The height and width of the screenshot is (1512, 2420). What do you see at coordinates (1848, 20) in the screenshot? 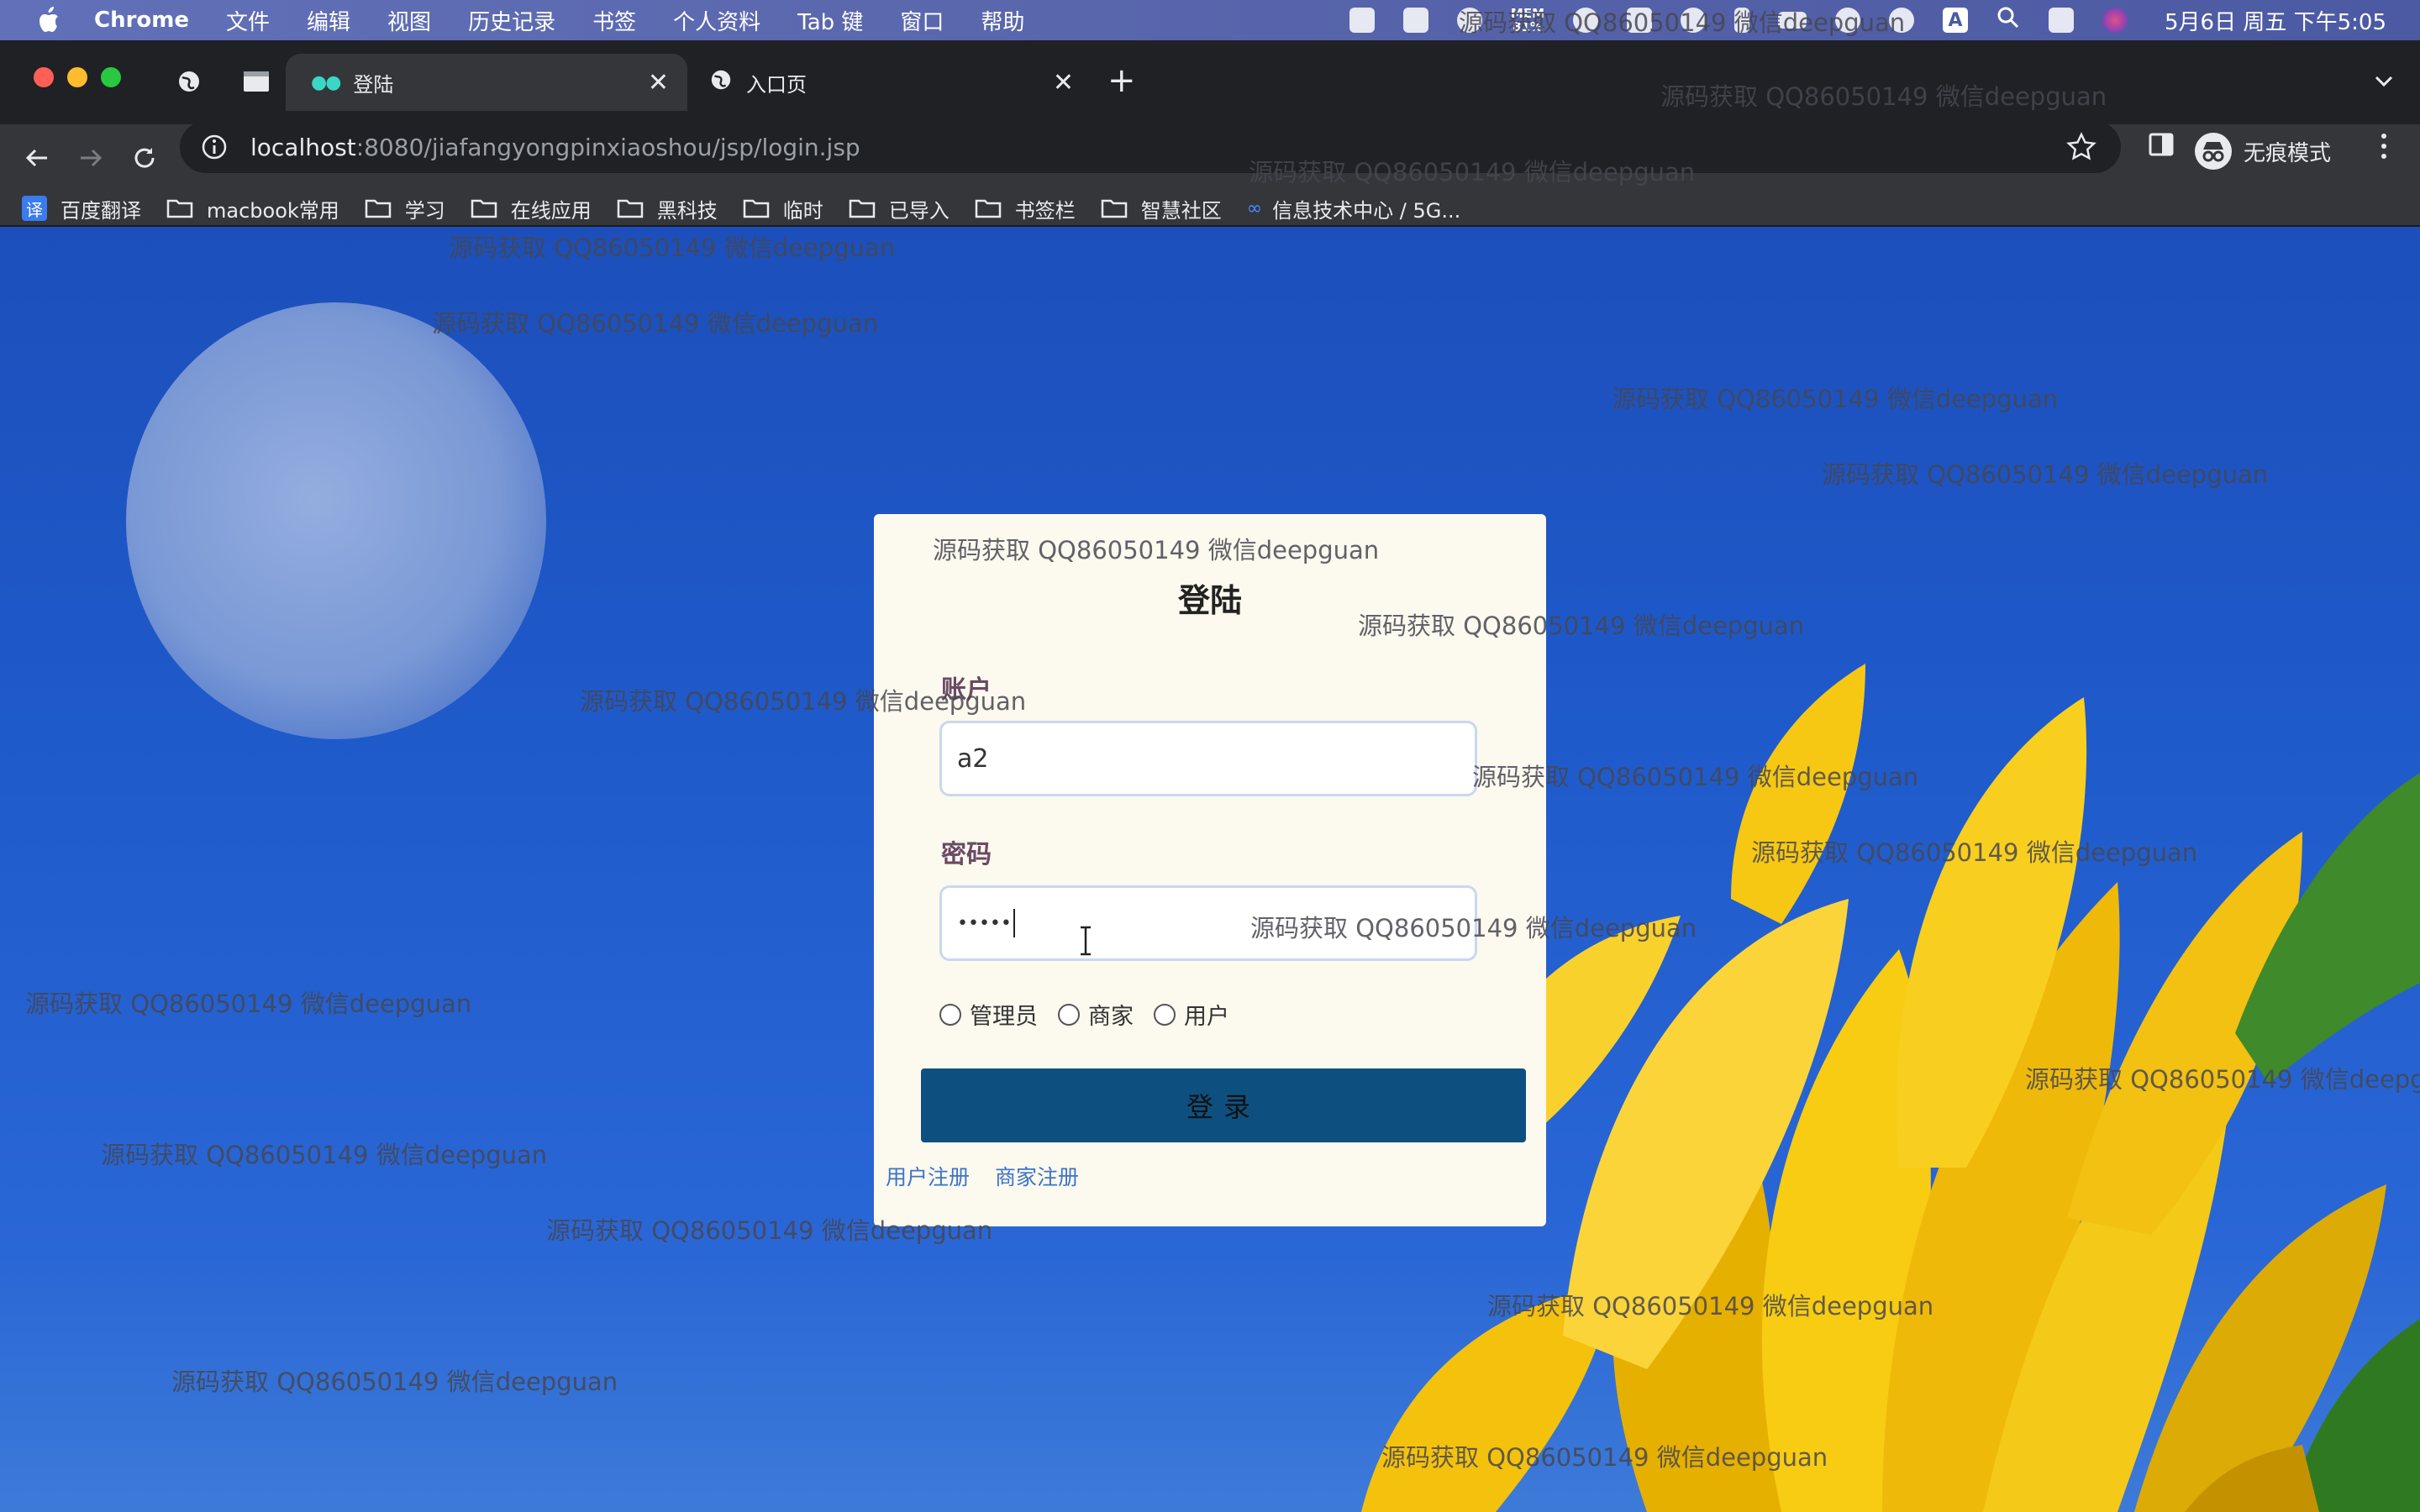
I see `wifi-icon` at bounding box center [1848, 20].